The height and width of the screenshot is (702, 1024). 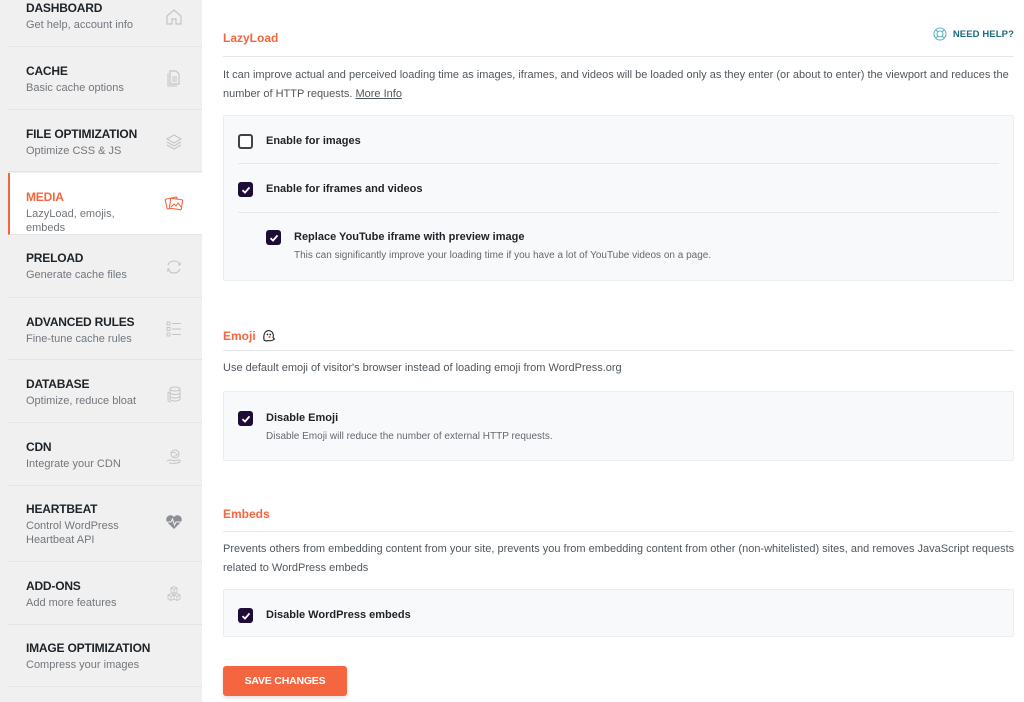 I want to click on sidebar-item-add-ons: ADD-ONS Add more features, so click(x=105, y=593).